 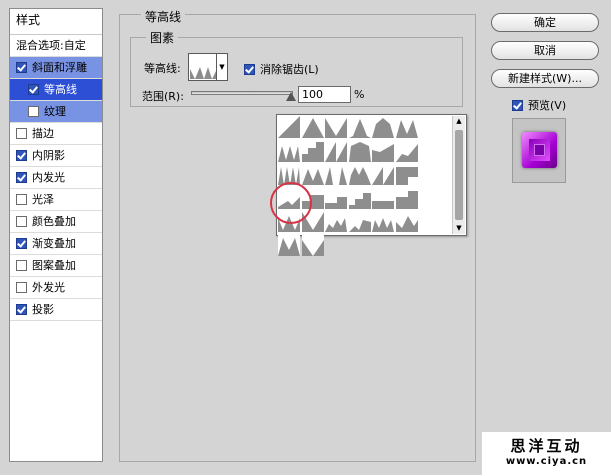 What do you see at coordinates (459, 121) in the screenshot?
I see `scroll-up-icon: ▲` at bounding box center [459, 121].